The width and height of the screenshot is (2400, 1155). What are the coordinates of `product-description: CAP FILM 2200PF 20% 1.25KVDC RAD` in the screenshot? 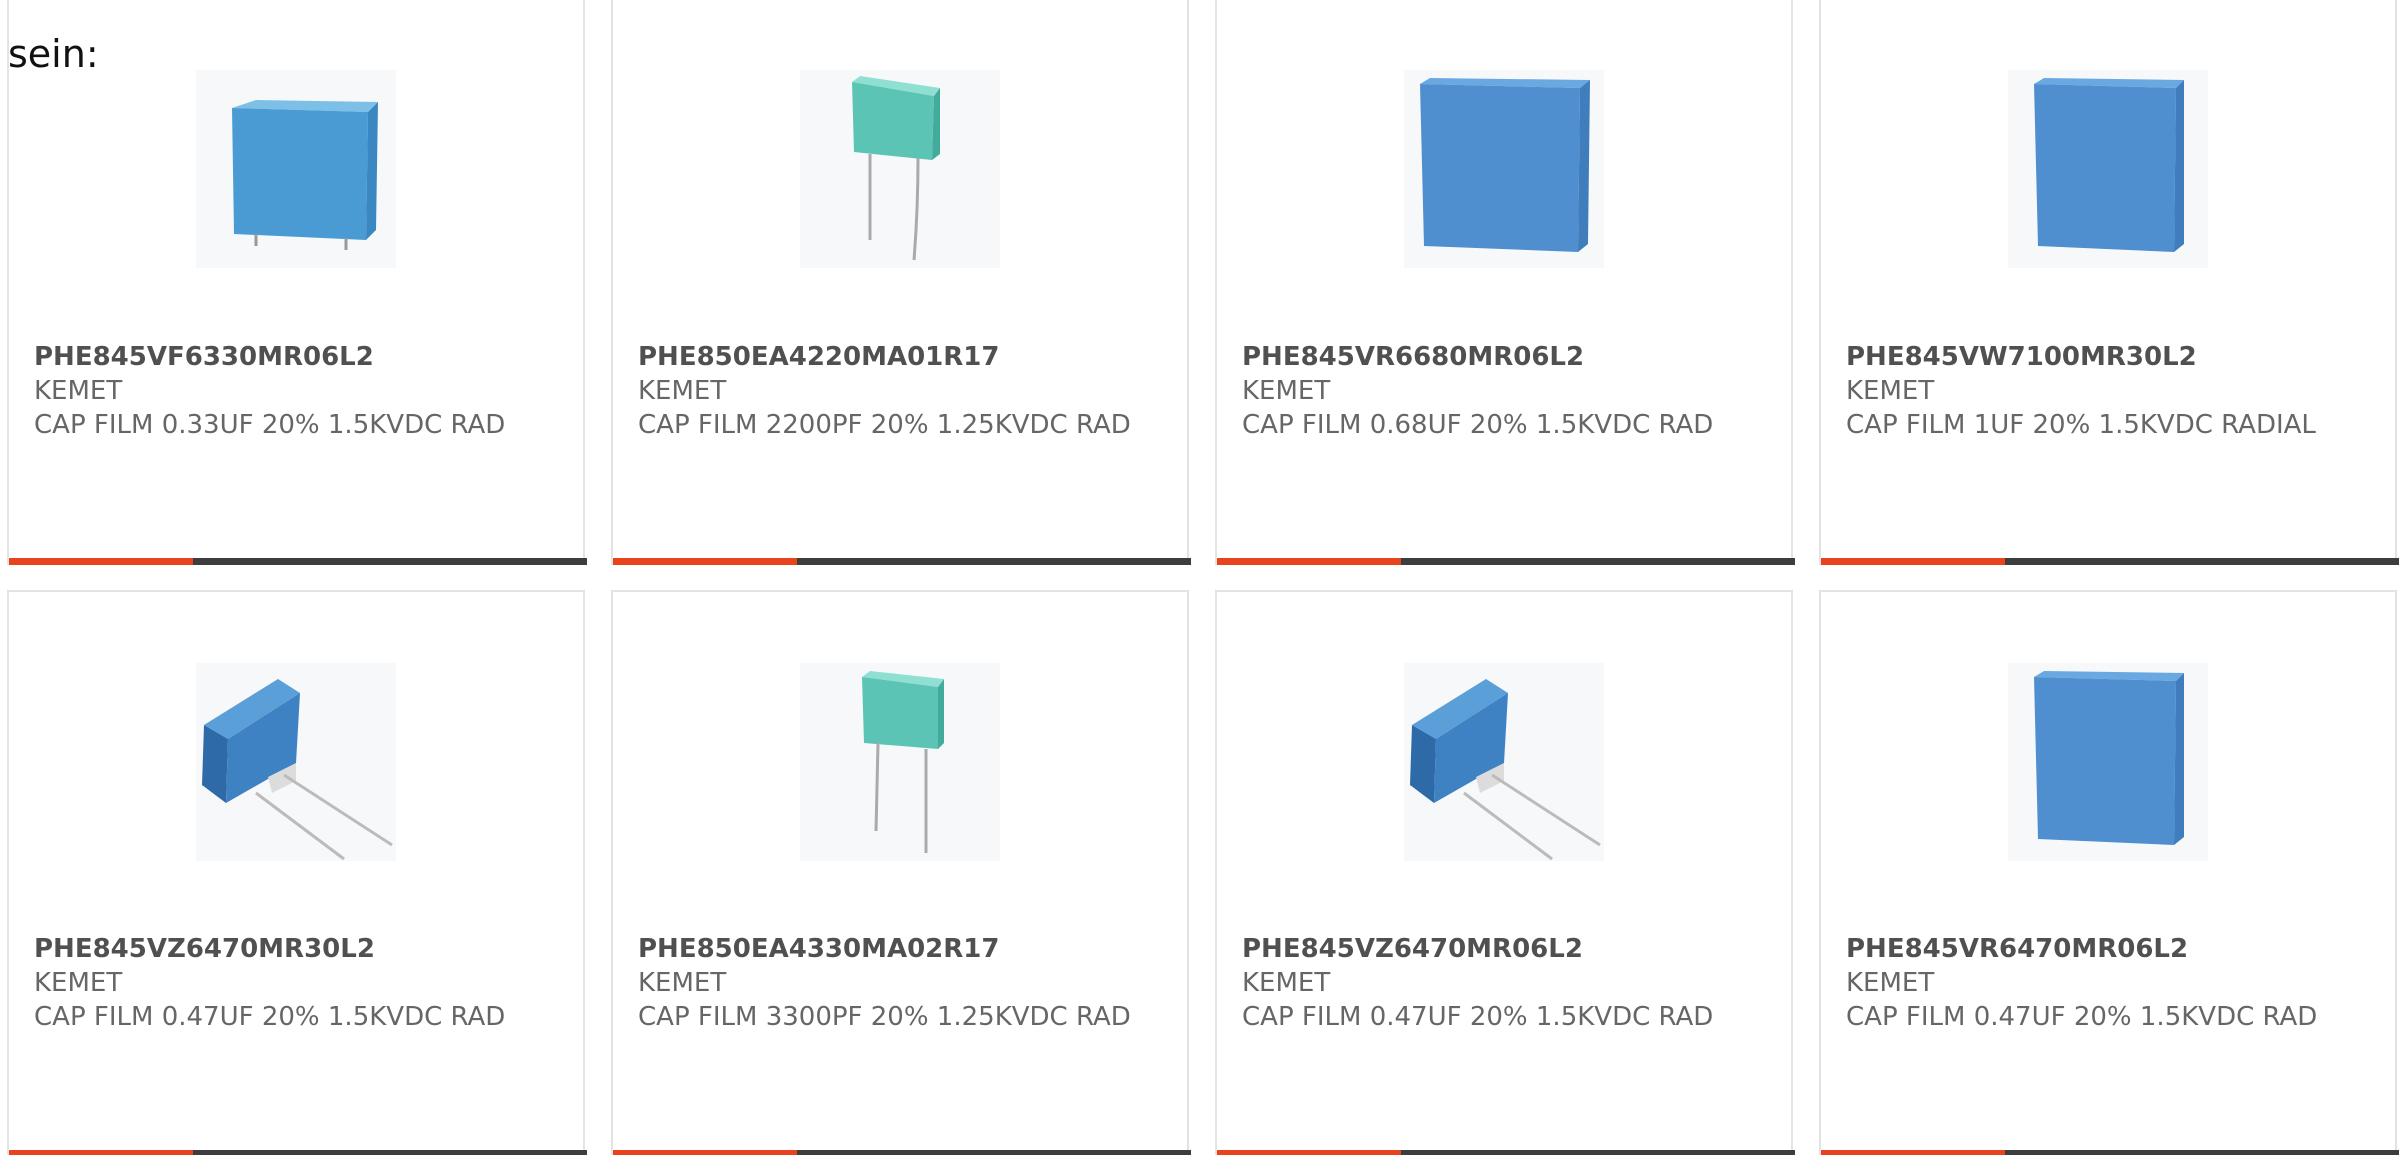 It's located at (884, 425).